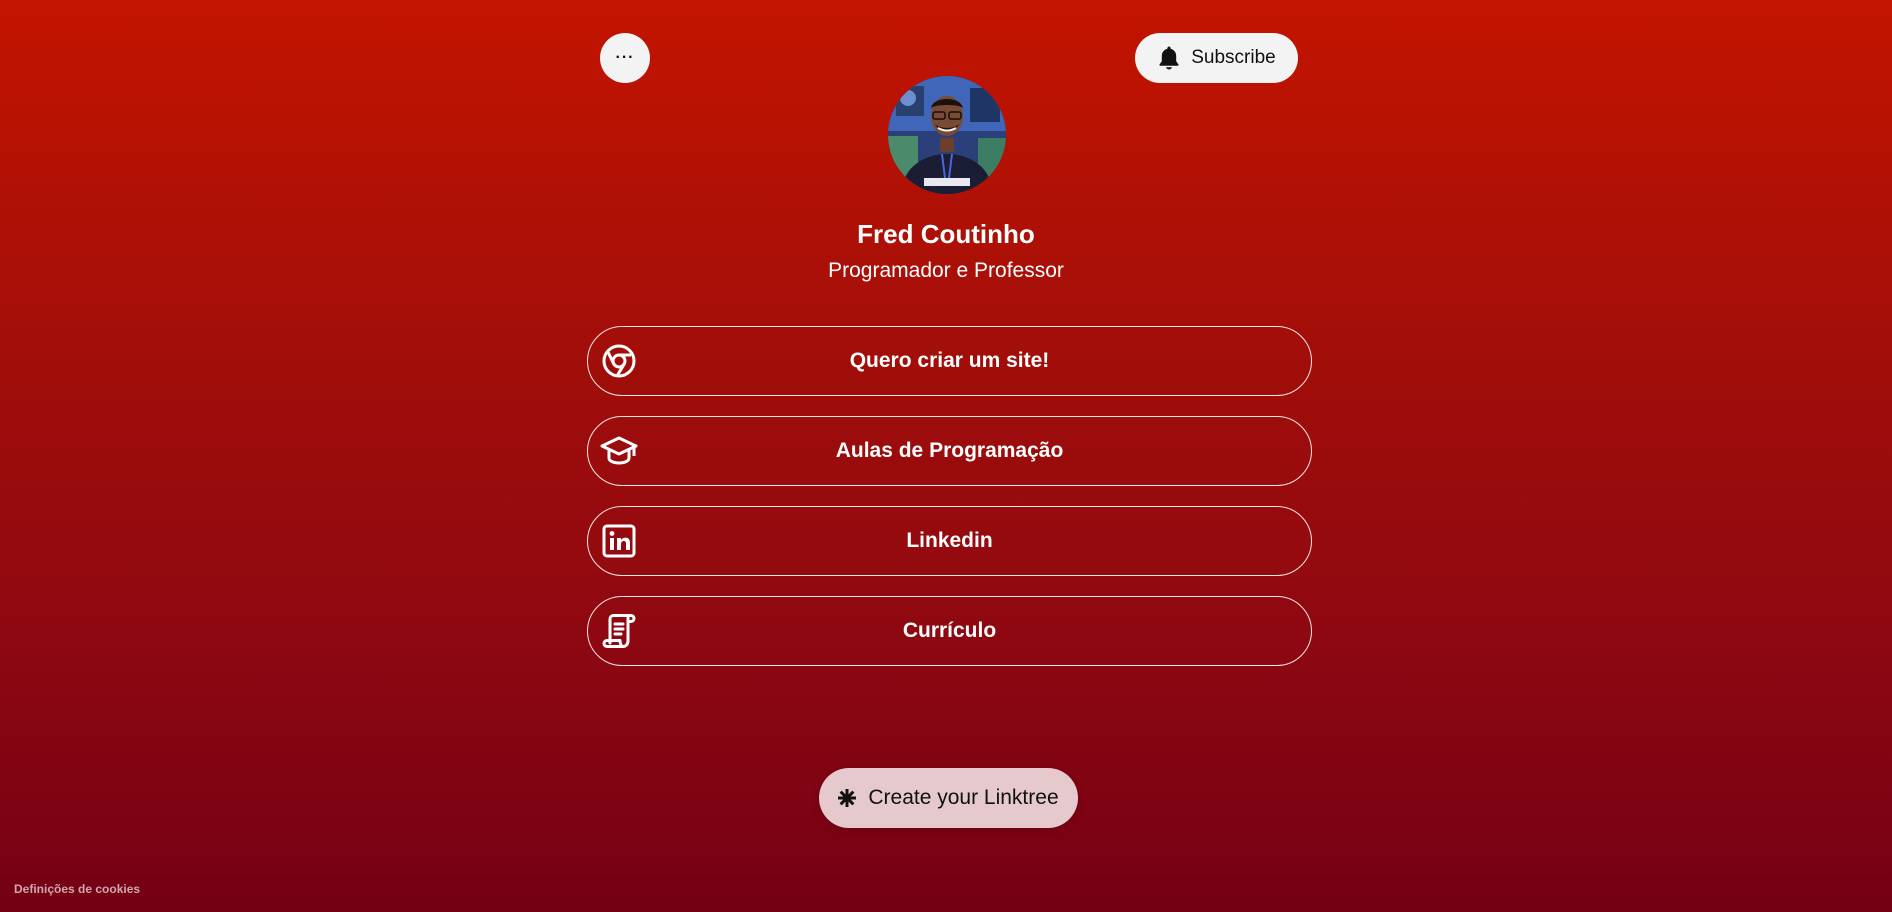  Describe the element at coordinates (619, 361) in the screenshot. I see `chrome-icon` at that location.